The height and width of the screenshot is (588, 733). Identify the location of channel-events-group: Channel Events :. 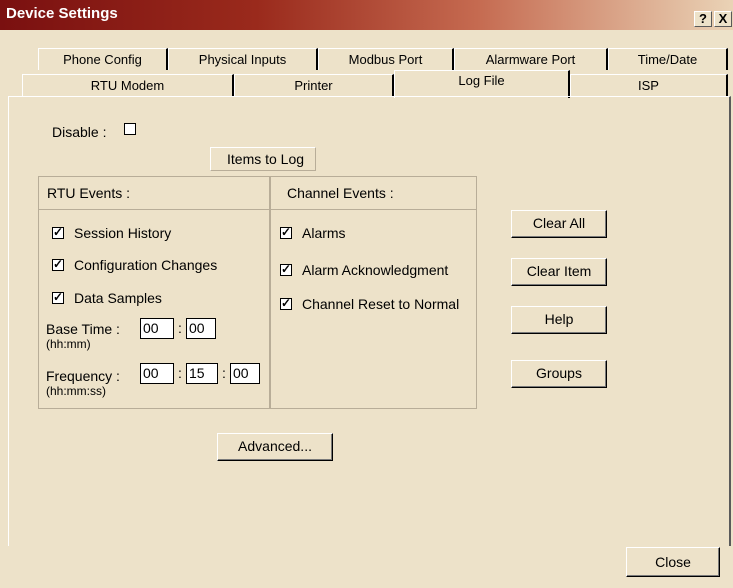
(373, 292).